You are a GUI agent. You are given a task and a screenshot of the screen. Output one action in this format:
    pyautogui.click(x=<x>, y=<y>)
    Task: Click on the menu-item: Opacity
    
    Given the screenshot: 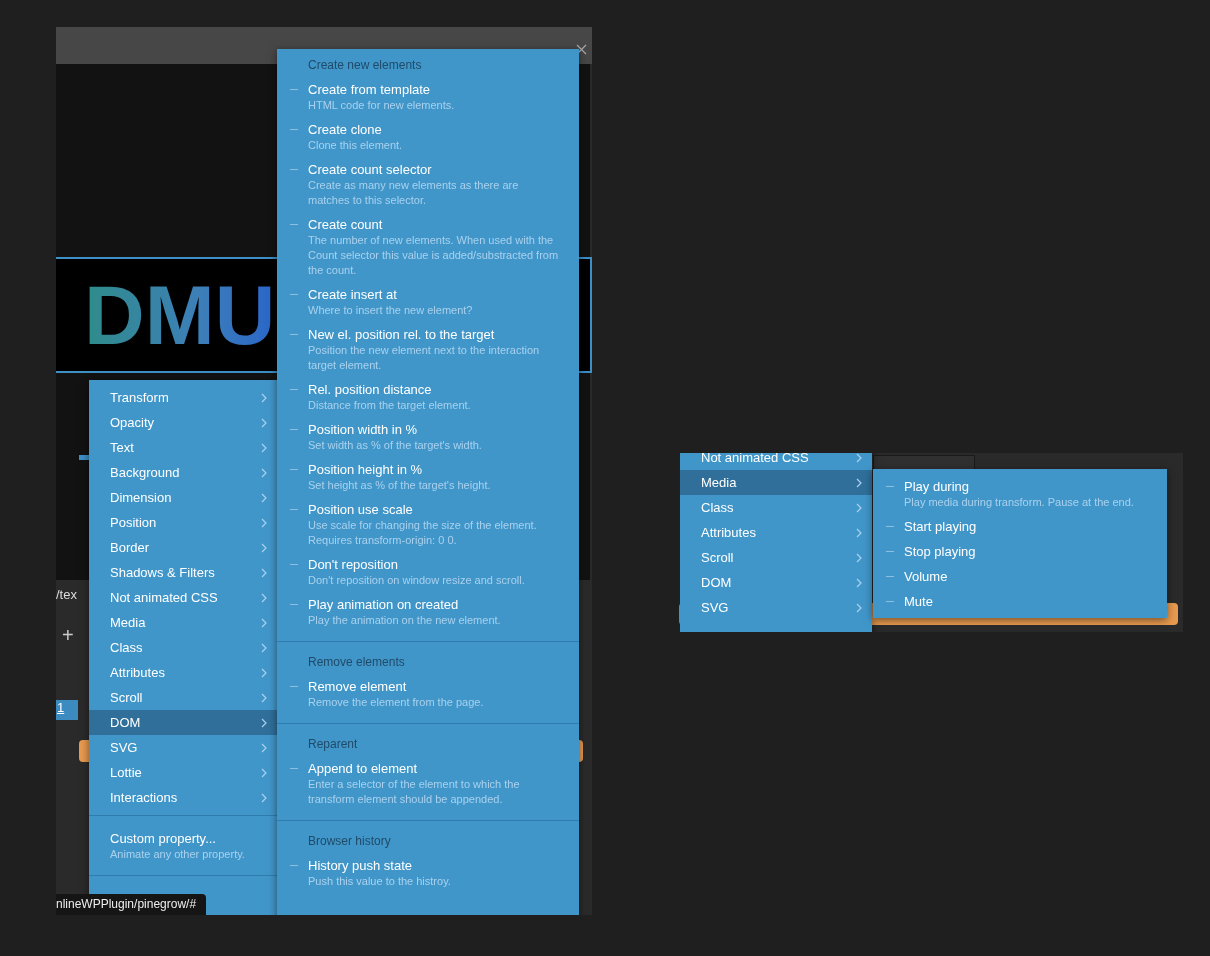 What is the action you would take?
    pyautogui.click(x=183, y=422)
    